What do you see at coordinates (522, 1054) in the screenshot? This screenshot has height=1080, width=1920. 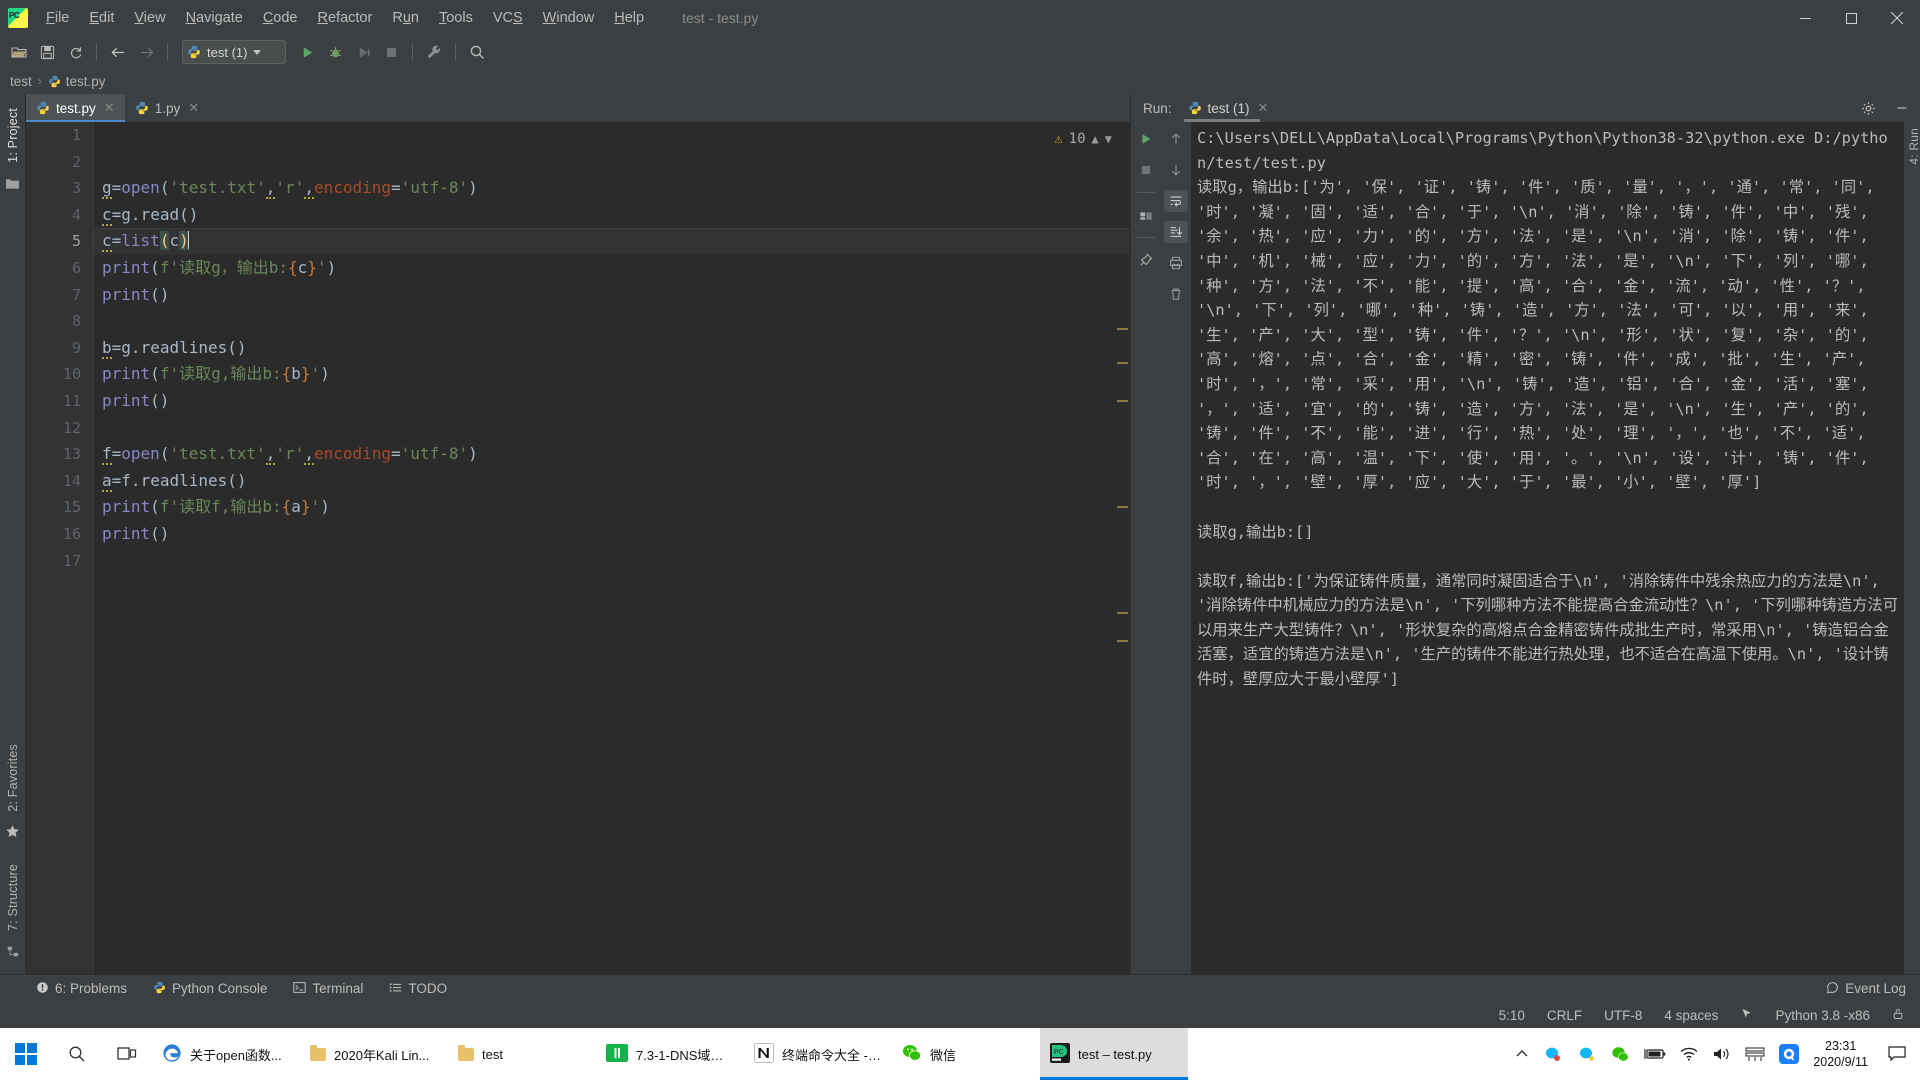 I see `taskbar-app-2: test` at bounding box center [522, 1054].